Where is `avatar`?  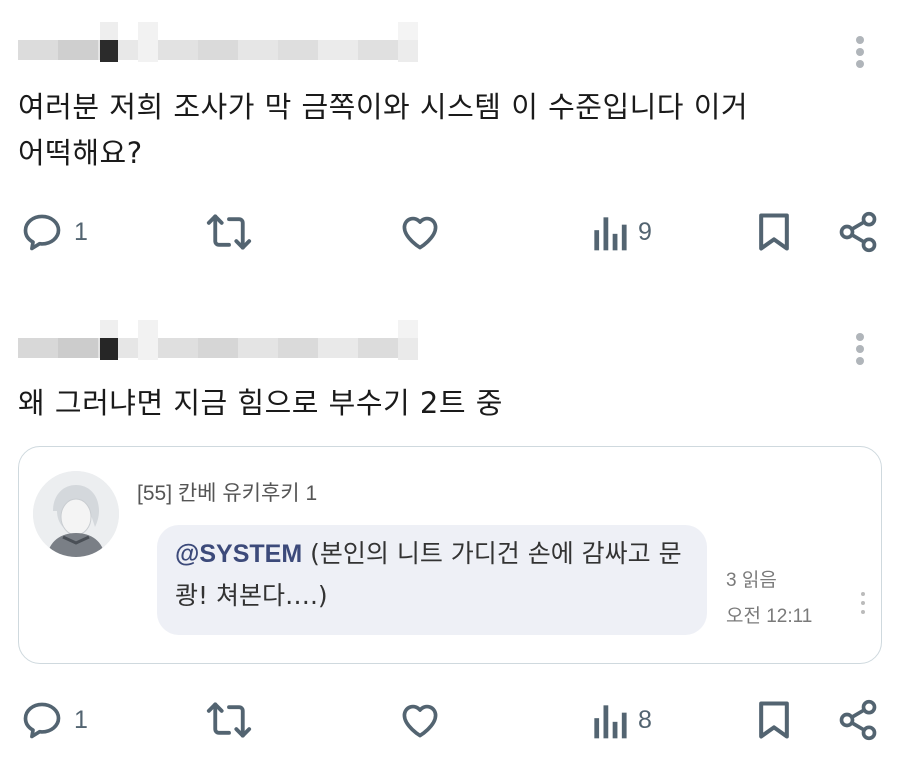
avatar is located at coordinates (76, 514).